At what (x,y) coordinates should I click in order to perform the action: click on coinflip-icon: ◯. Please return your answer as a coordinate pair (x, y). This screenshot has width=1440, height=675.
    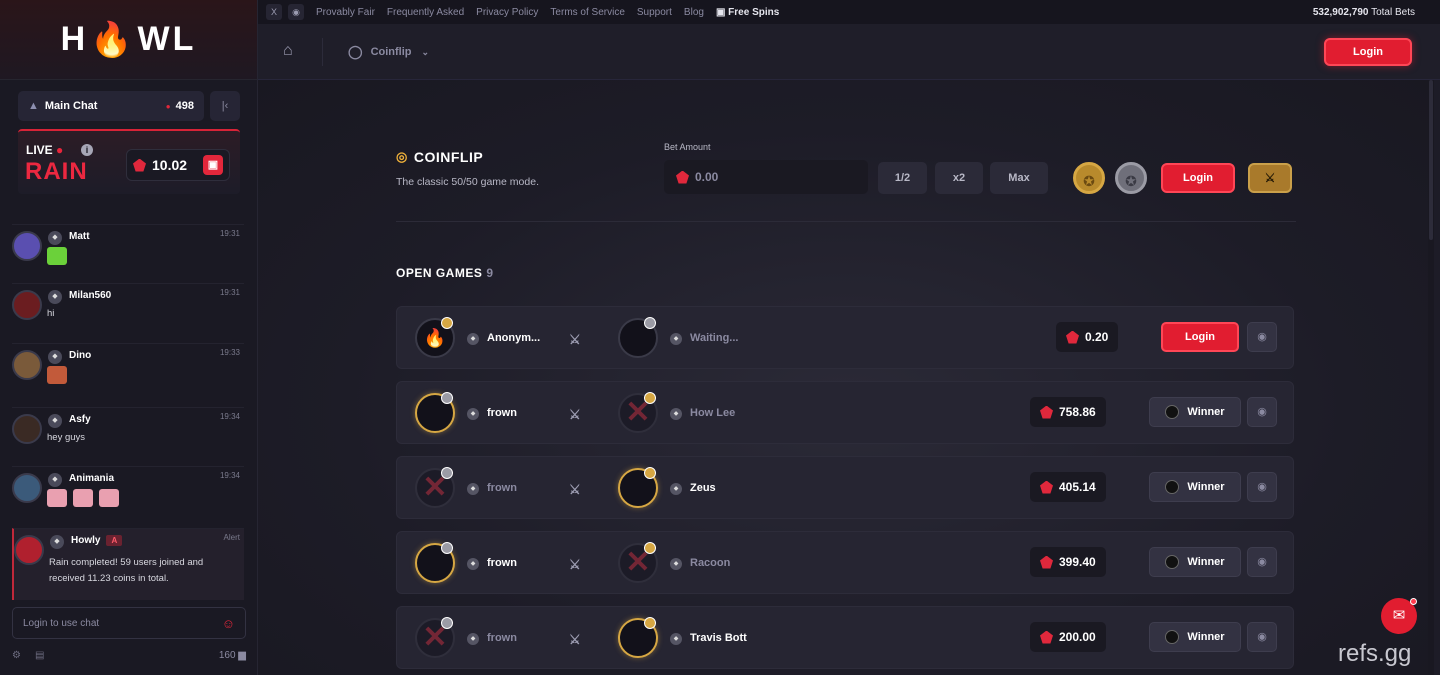
    Looking at the image, I should click on (355, 51).